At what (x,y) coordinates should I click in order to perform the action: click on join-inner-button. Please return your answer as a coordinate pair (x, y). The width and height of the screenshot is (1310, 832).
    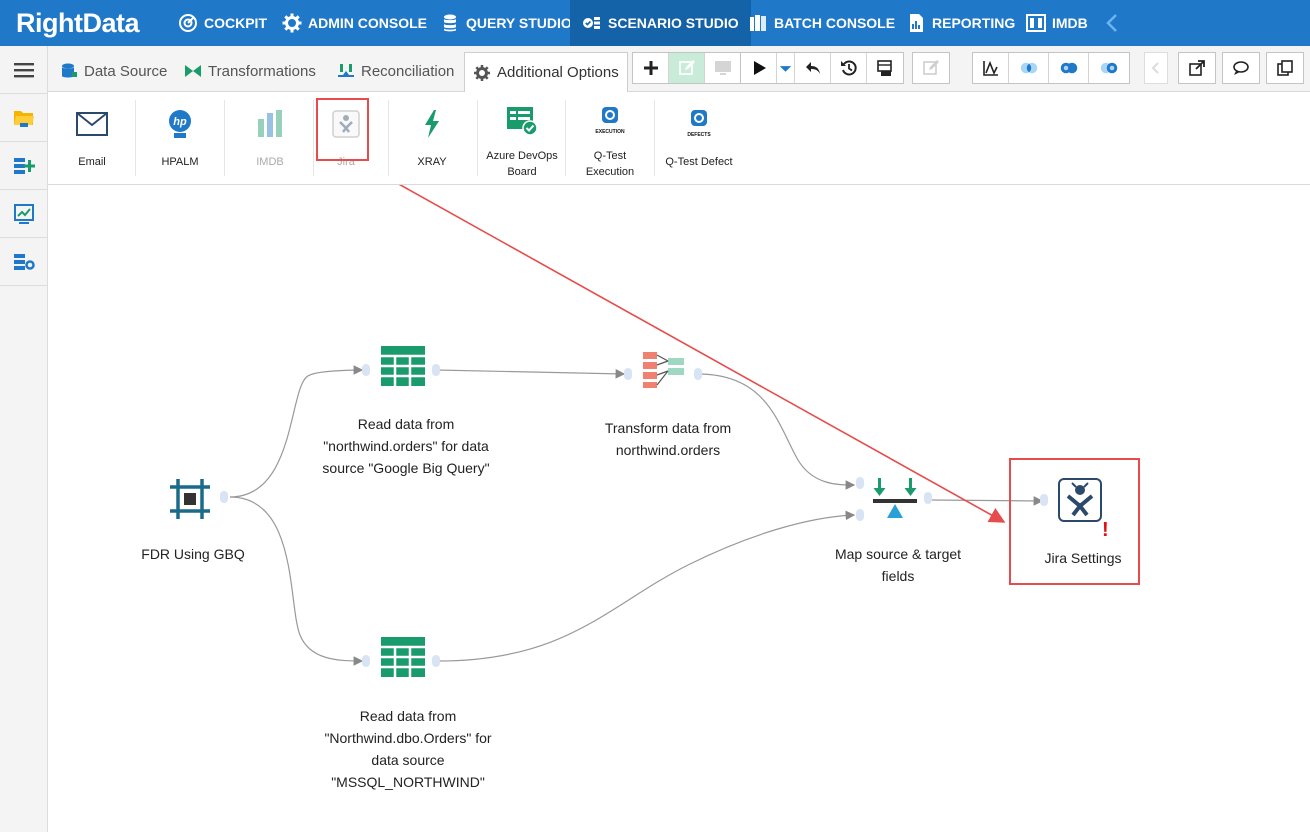
    Looking at the image, I should click on (1029, 68).